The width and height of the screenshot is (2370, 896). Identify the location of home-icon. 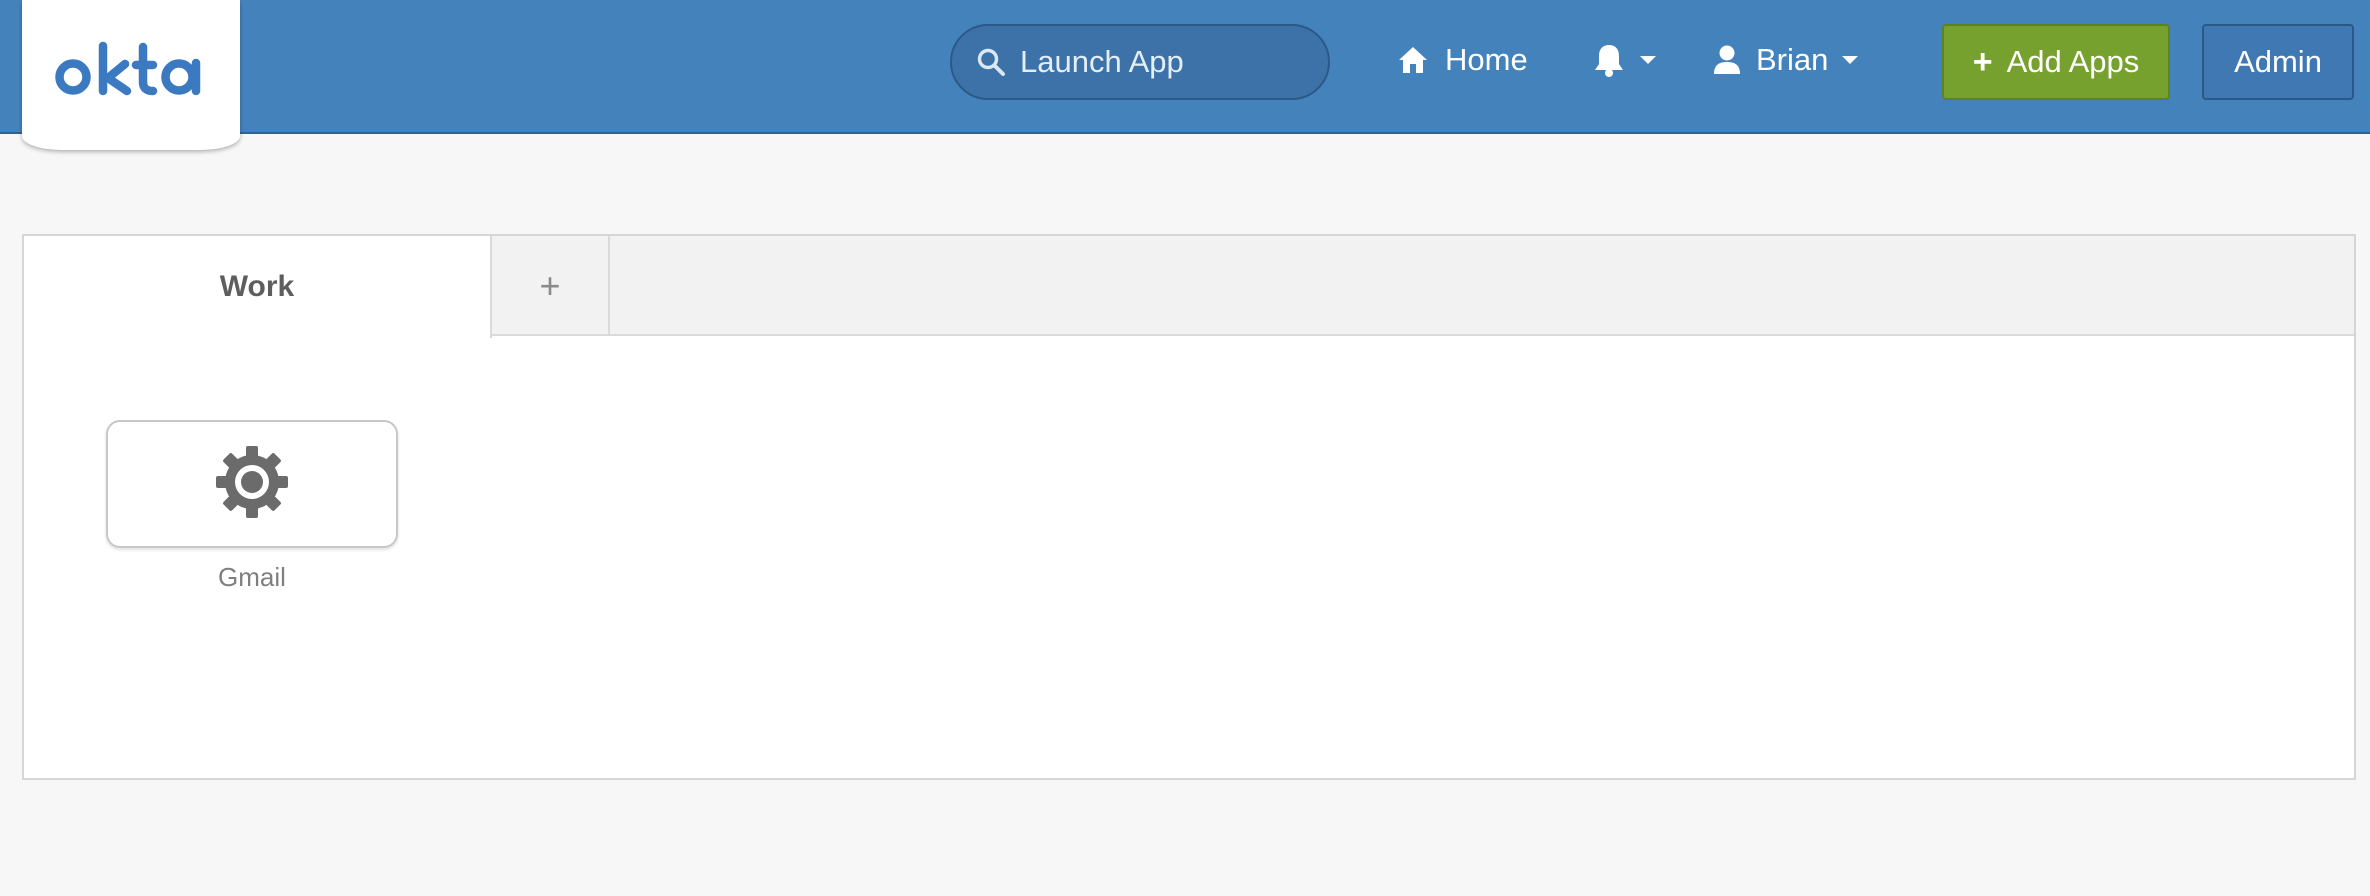
(1413, 60).